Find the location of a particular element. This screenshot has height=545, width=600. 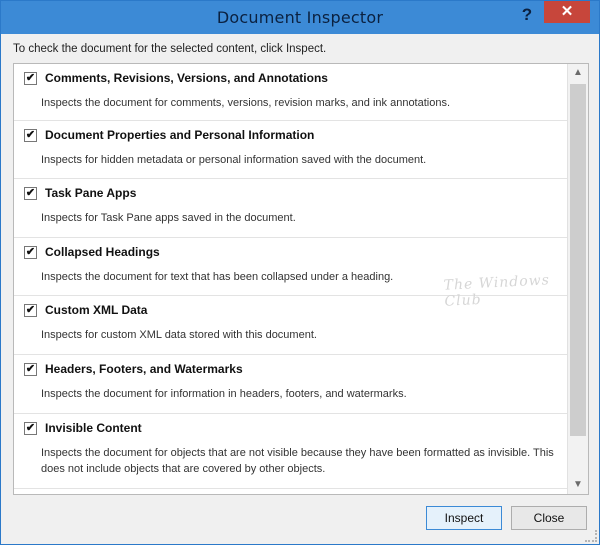

option-label: Headers, Footers, and Watermarks is located at coordinates (144, 369).